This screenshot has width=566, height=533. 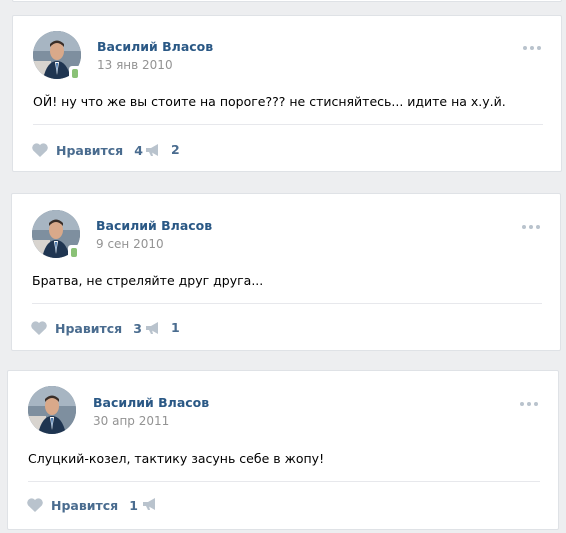 I want to click on like-count: 4, so click(x=138, y=150).